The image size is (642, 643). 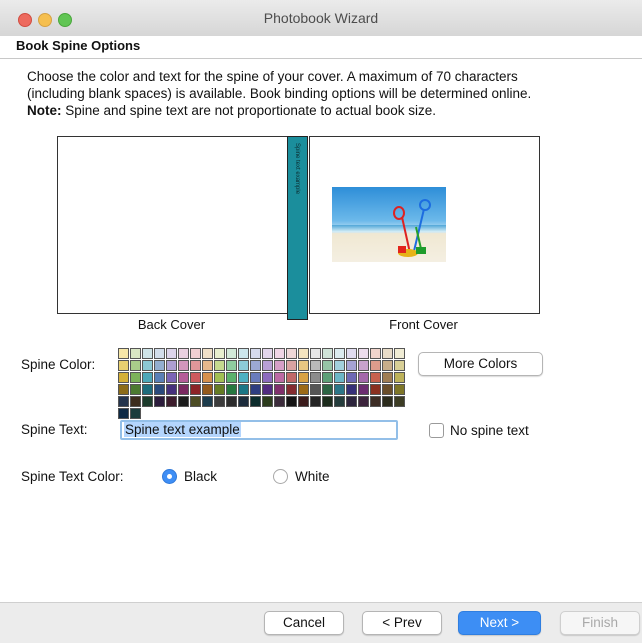 I want to click on prev-button: < Prev, so click(x=402, y=623).